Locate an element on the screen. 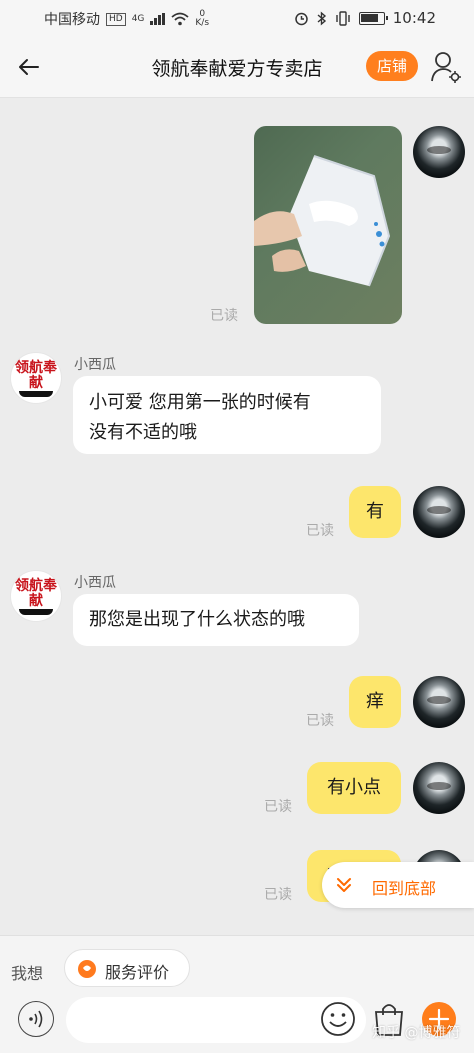  voice-input-button is located at coordinates (36, 1019).